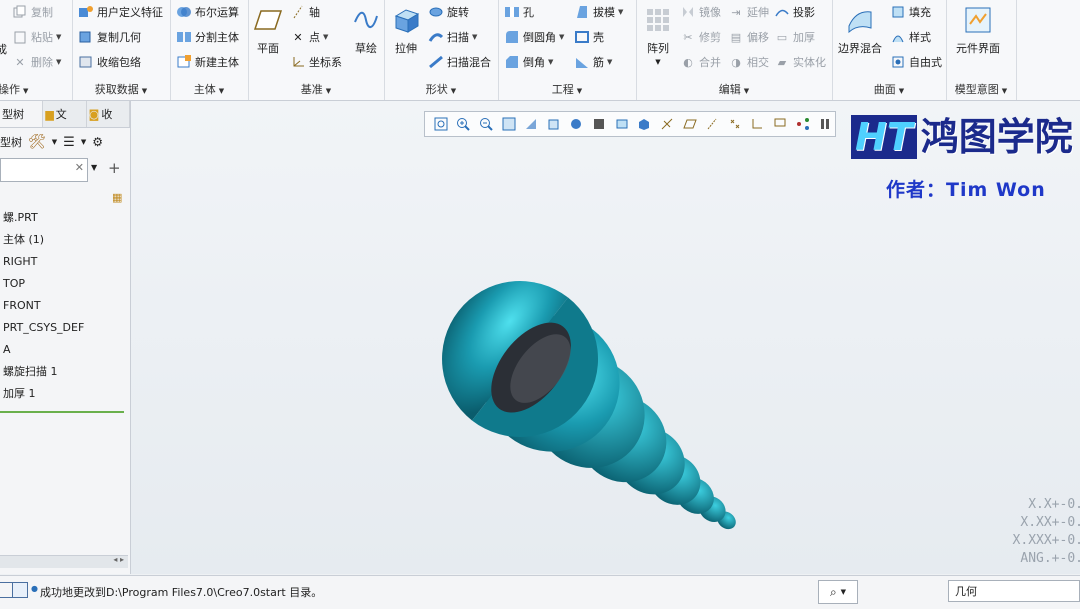 The image size is (1080, 609). I want to click on extend-icon: ⇥, so click(736, 12).